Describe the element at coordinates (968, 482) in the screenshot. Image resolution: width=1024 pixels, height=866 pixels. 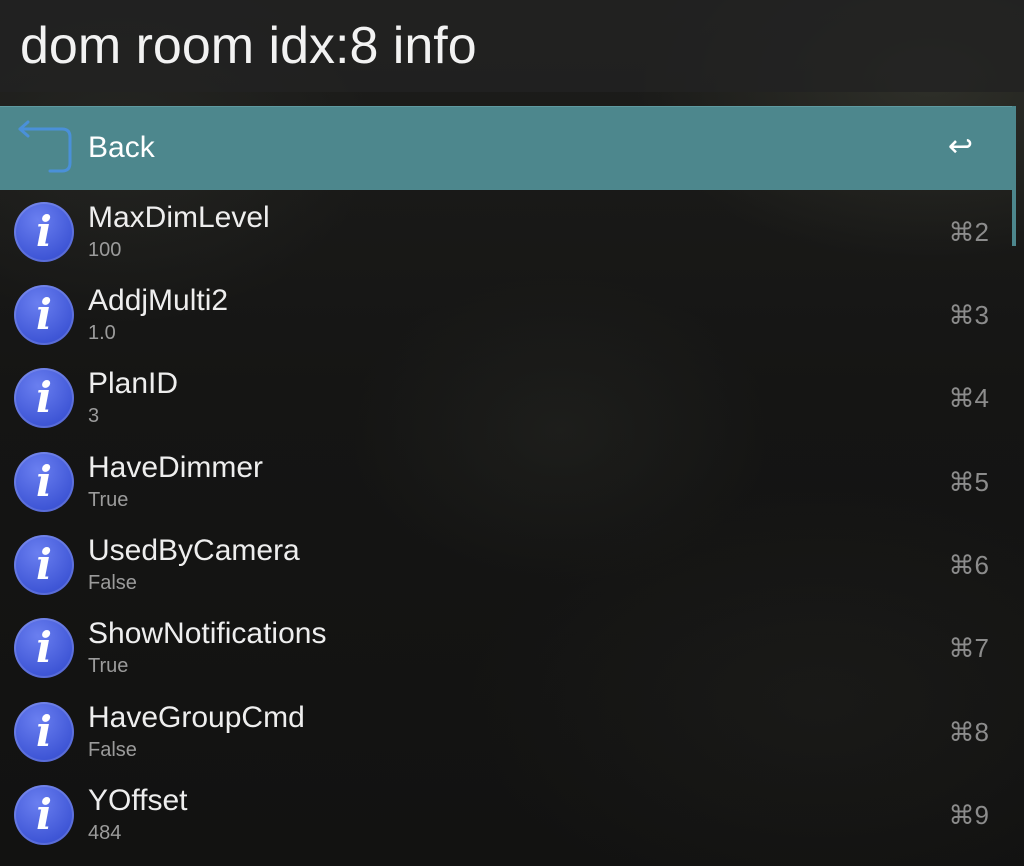
I see `result-shortcut: ⌘5` at that location.